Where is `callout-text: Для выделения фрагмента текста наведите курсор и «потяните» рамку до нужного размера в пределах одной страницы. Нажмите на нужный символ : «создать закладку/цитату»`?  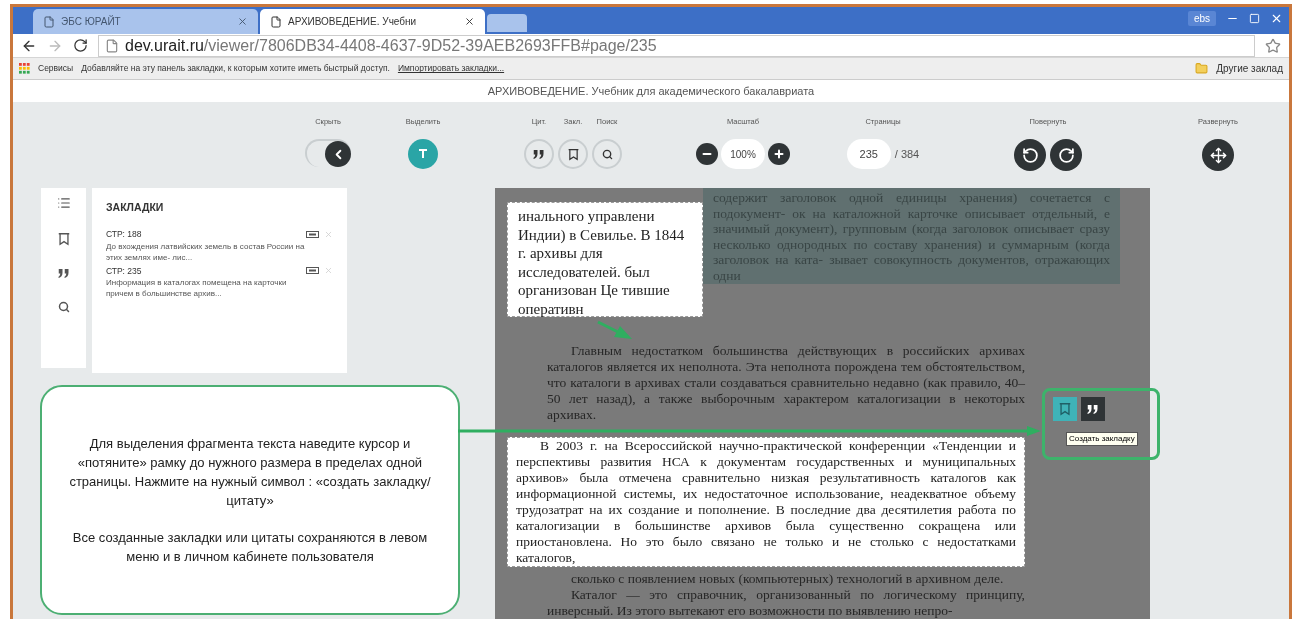
callout-text: Для выделения фрагмента текста наведите курсор и «потяните» рамку до нужного размера в пределах одной страницы. Нажмите на нужный символ : «создать закладку/цитату» is located at coordinates (250, 472).